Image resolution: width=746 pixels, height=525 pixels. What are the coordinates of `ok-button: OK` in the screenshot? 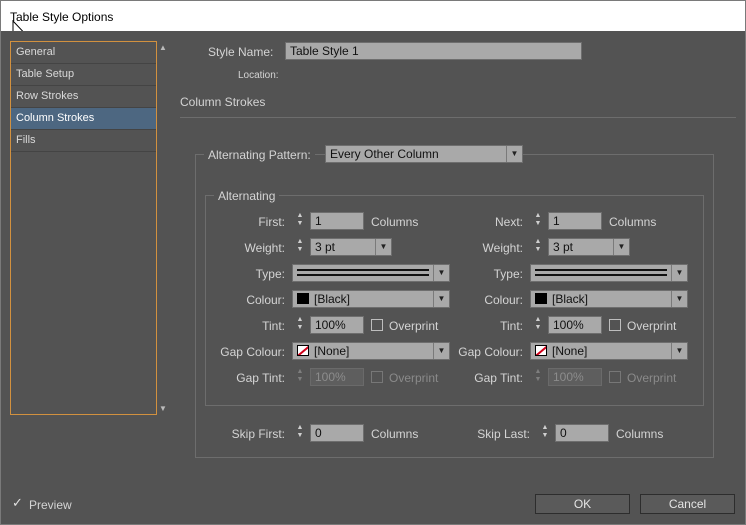 It's located at (582, 504).